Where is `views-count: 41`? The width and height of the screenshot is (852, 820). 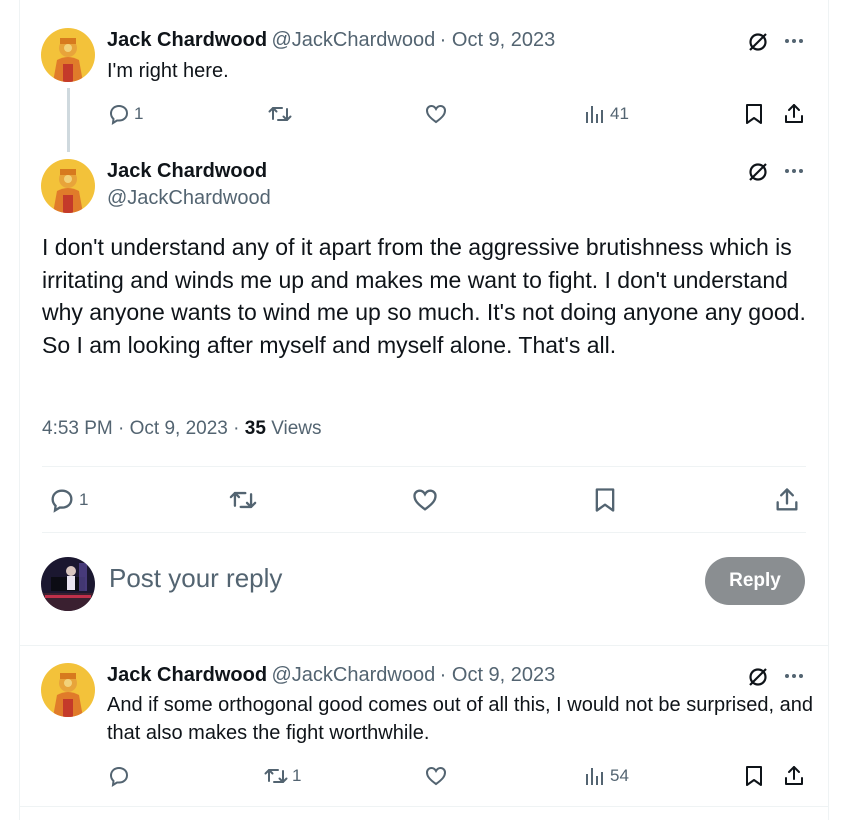
views-count: 41 is located at coordinates (619, 113).